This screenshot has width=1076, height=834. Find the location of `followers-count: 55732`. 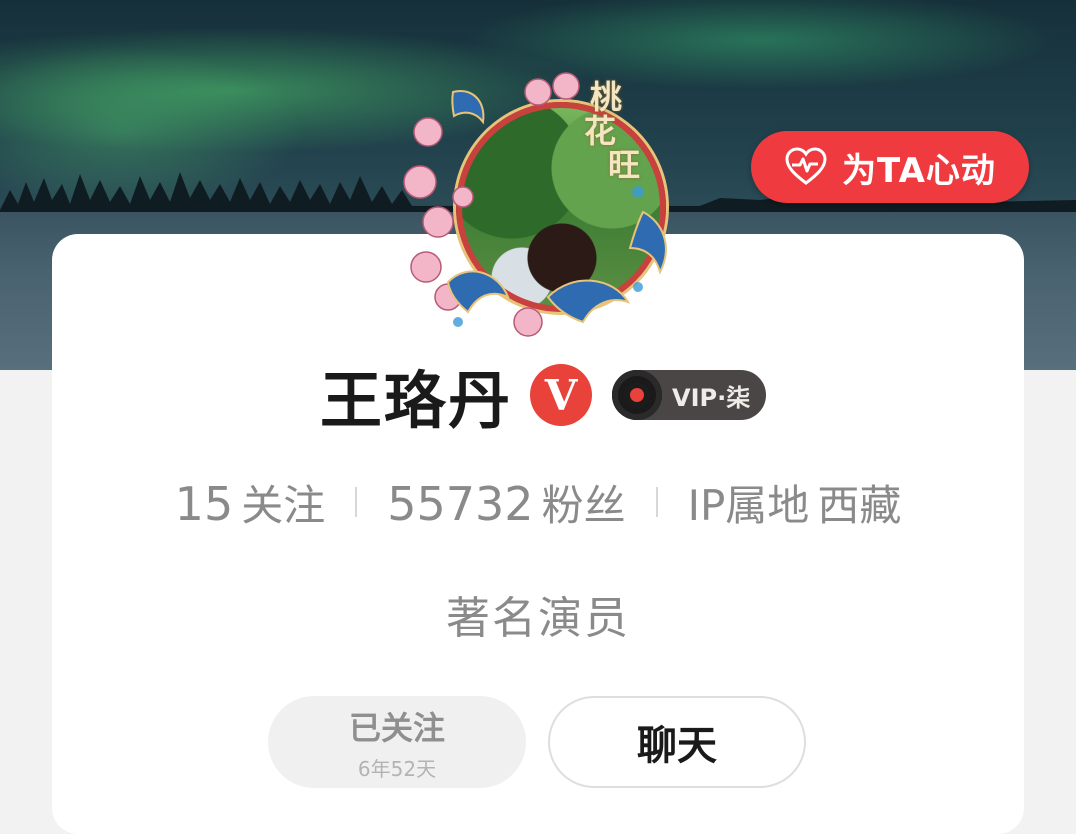

followers-count: 55732 is located at coordinates (460, 503).